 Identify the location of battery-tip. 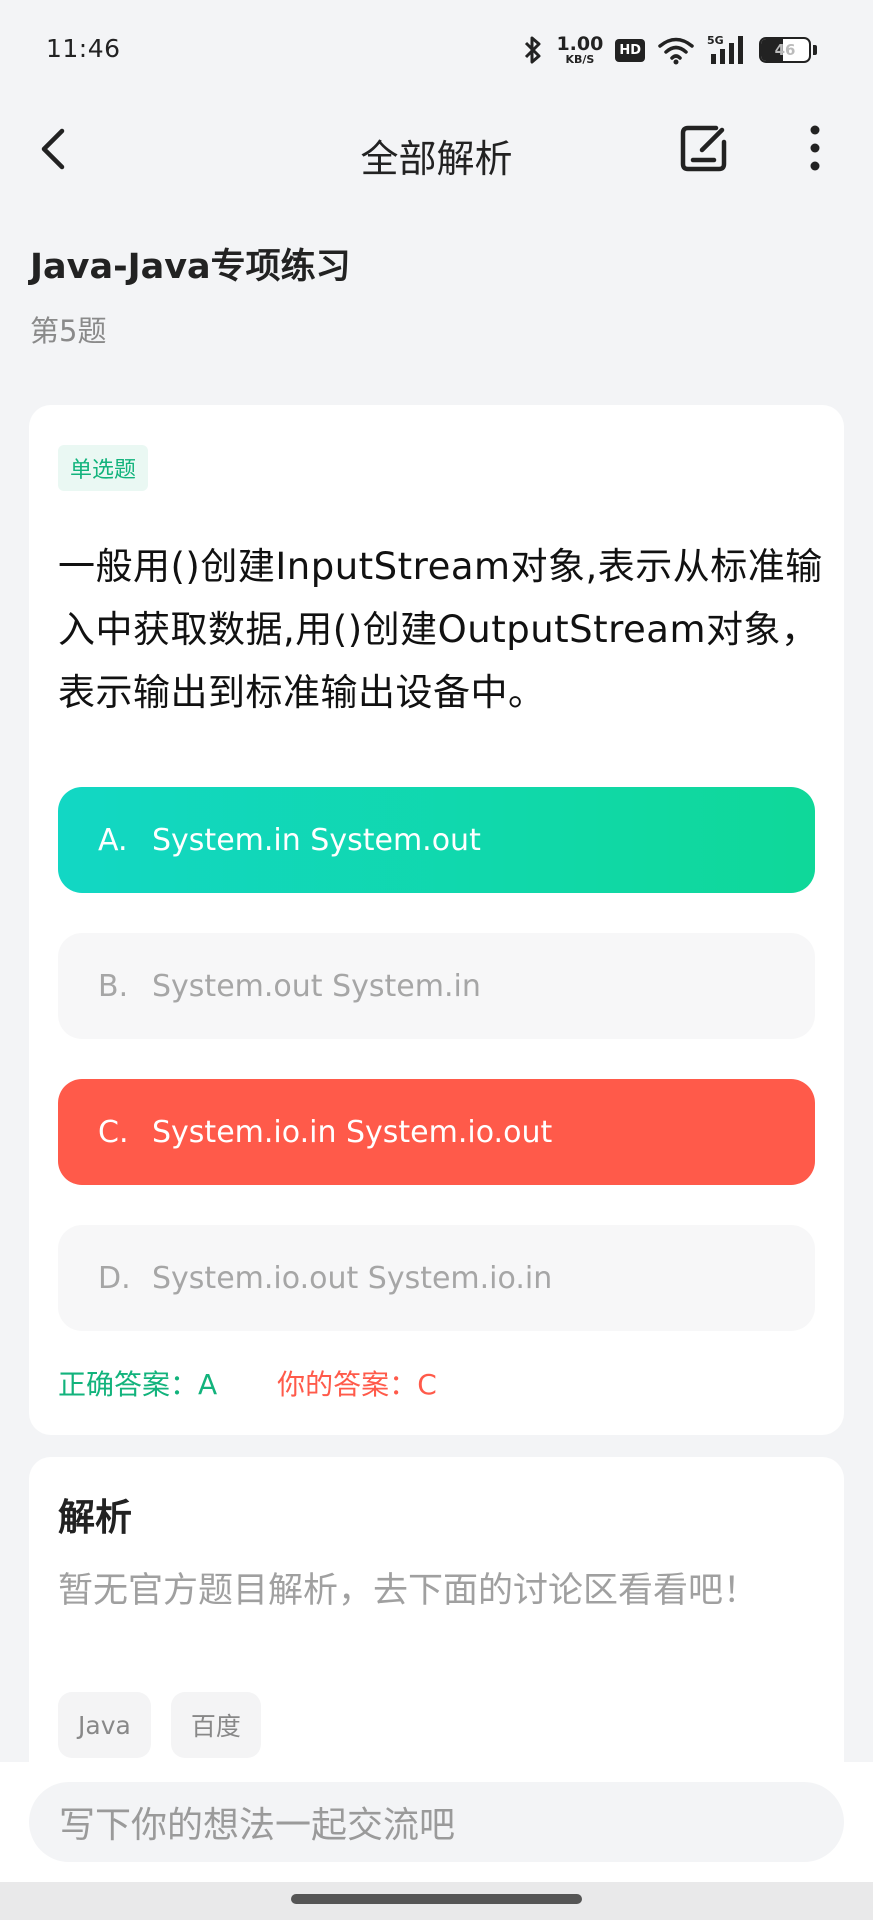
(815, 50).